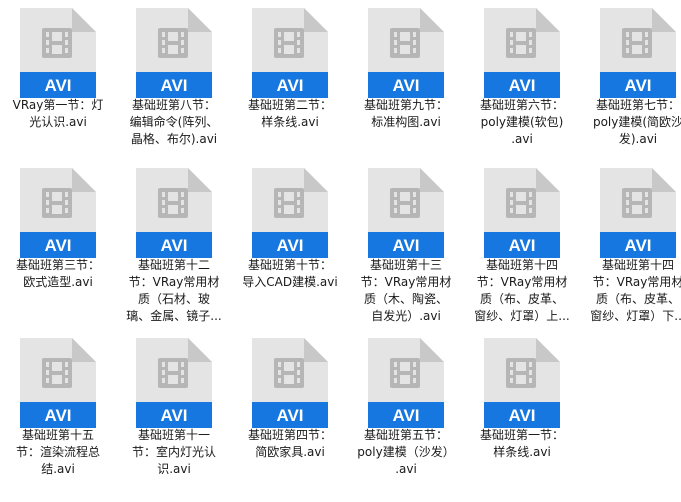 The height and width of the screenshot is (502, 681). What do you see at coordinates (289, 105) in the screenshot?
I see `file-name-line: 基础班第二节：` at bounding box center [289, 105].